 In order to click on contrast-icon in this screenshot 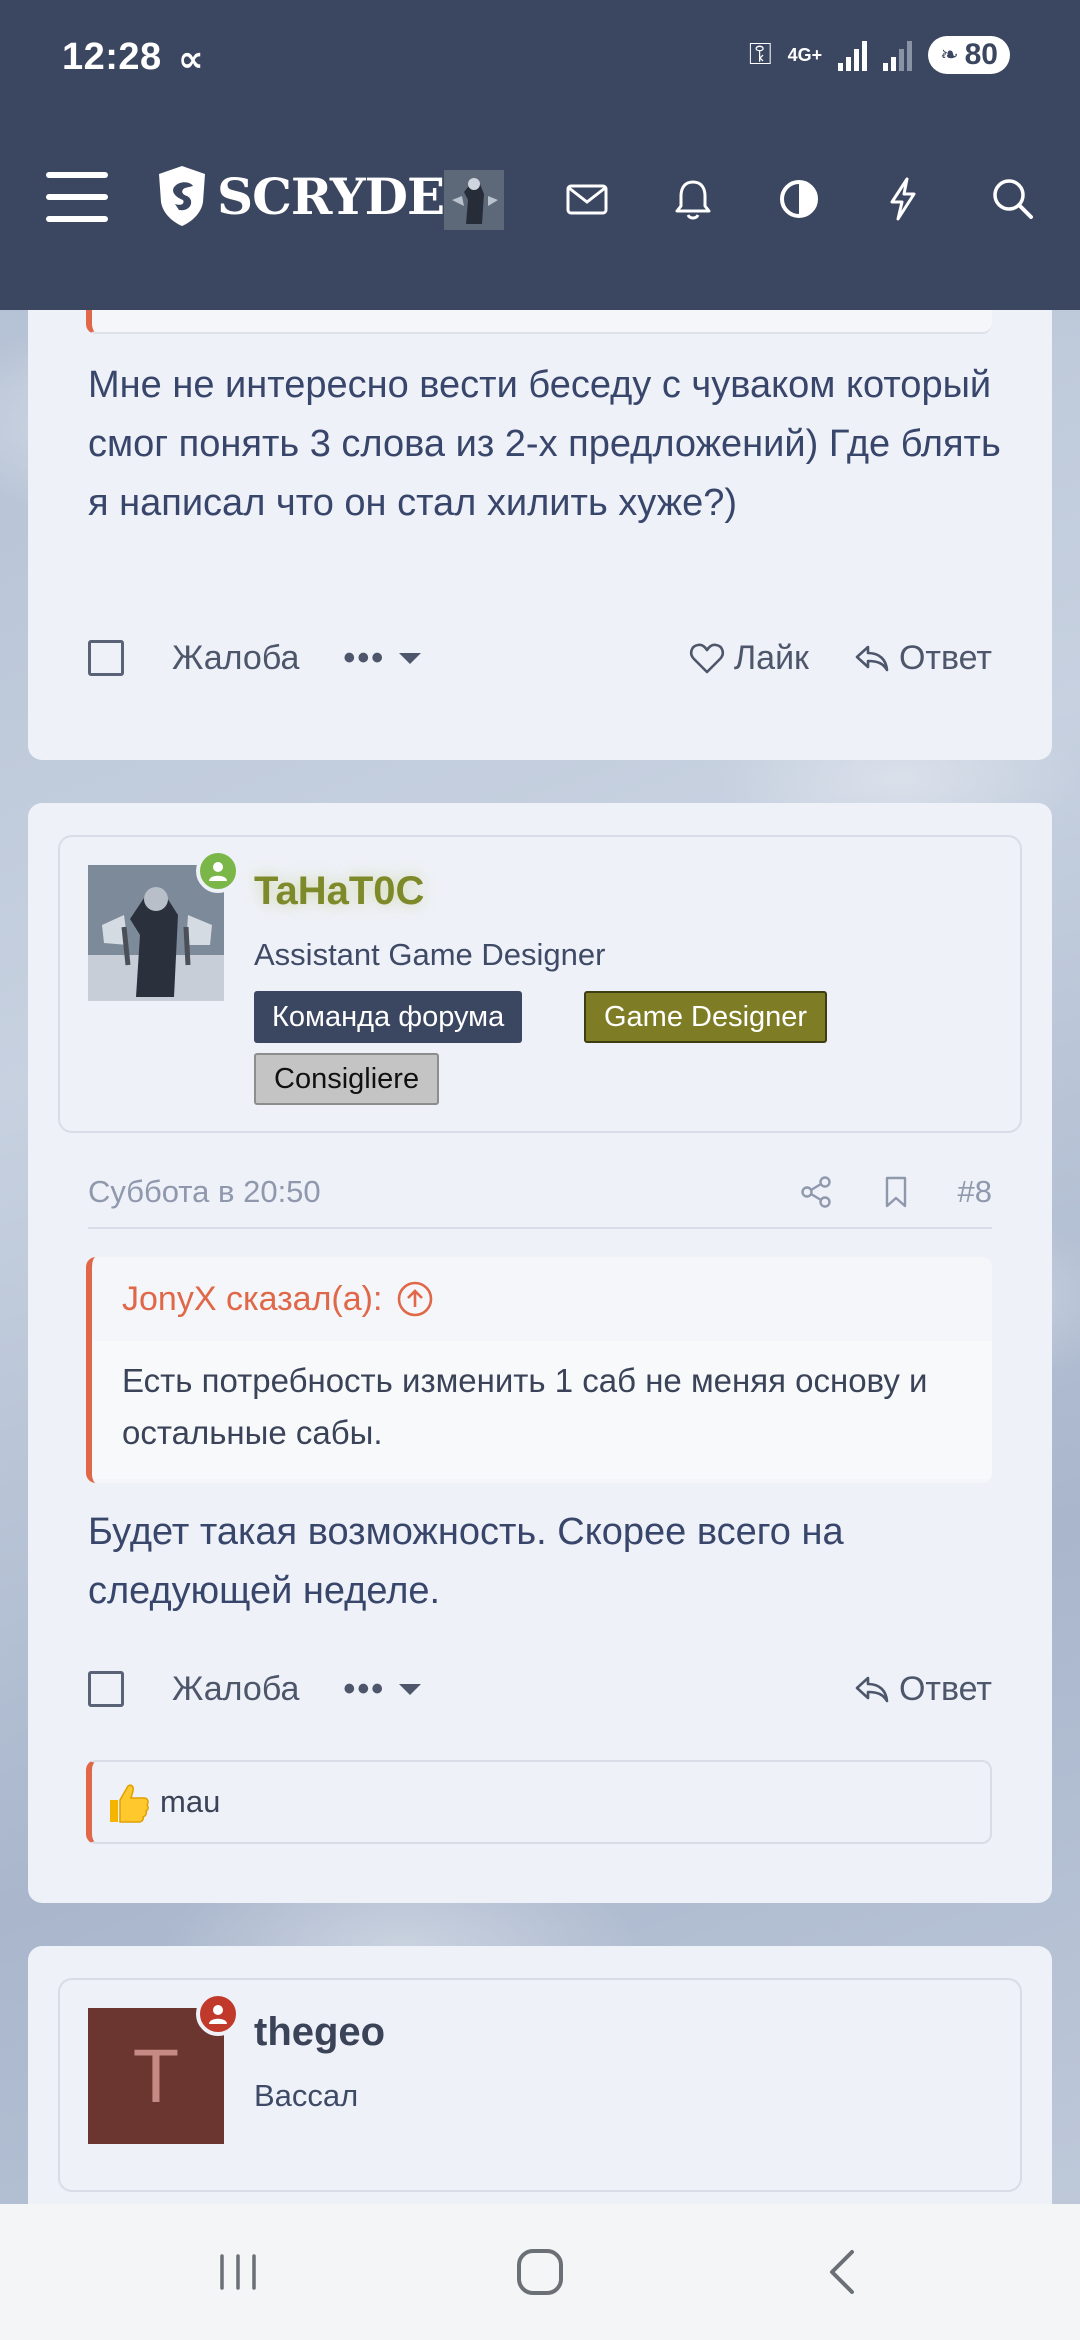, I will do `click(799, 199)`.